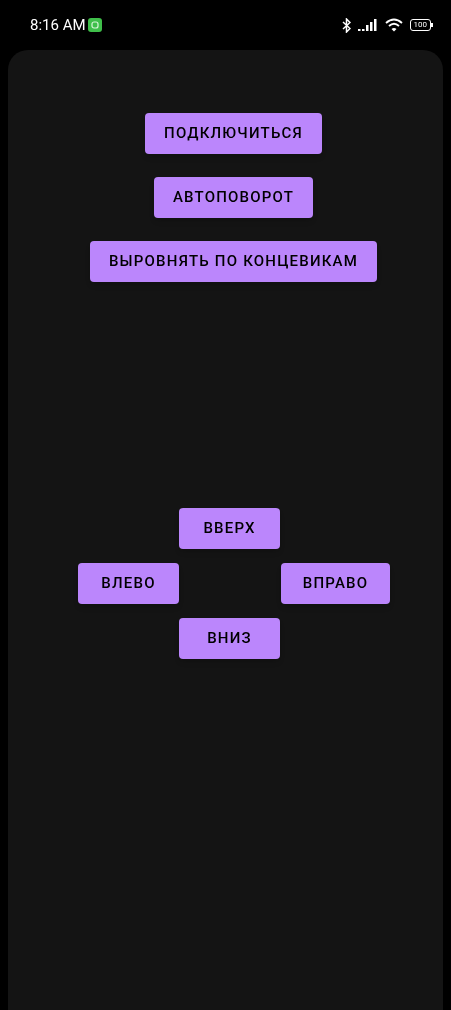  Describe the element at coordinates (229, 638) in the screenshot. I see `down-button: ВНИЗ` at that location.